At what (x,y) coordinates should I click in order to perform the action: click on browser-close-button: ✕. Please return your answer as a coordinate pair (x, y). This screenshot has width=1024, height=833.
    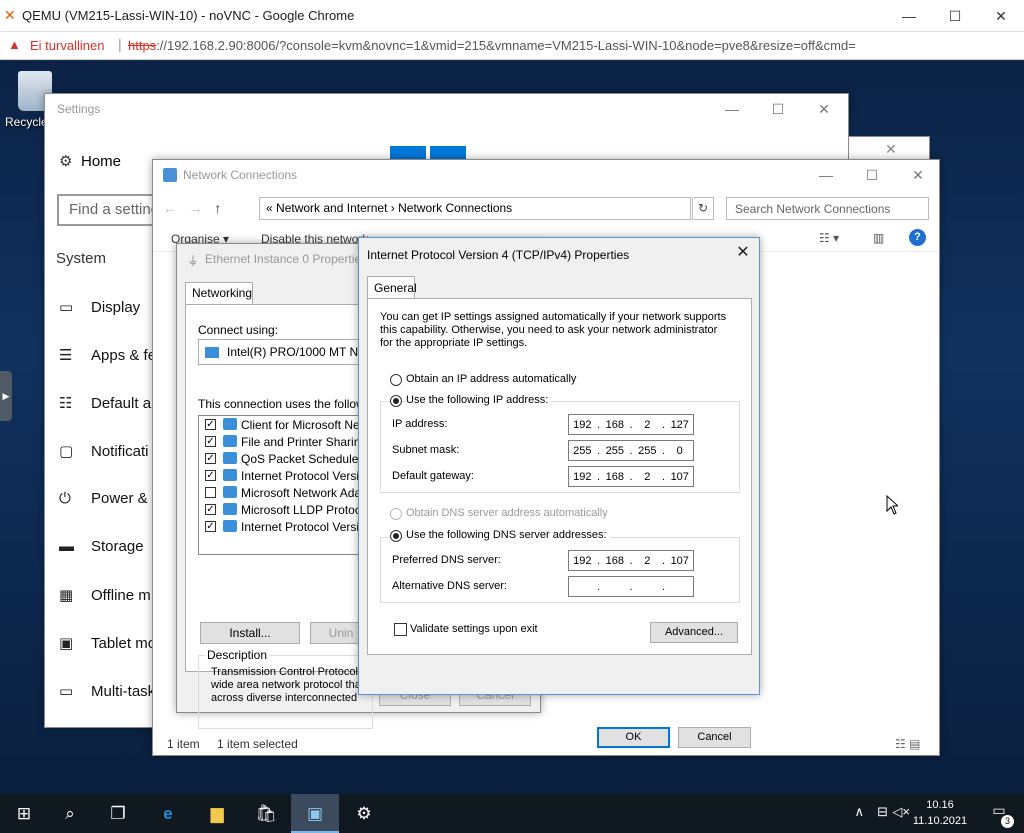
    Looking at the image, I should click on (1001, 16).